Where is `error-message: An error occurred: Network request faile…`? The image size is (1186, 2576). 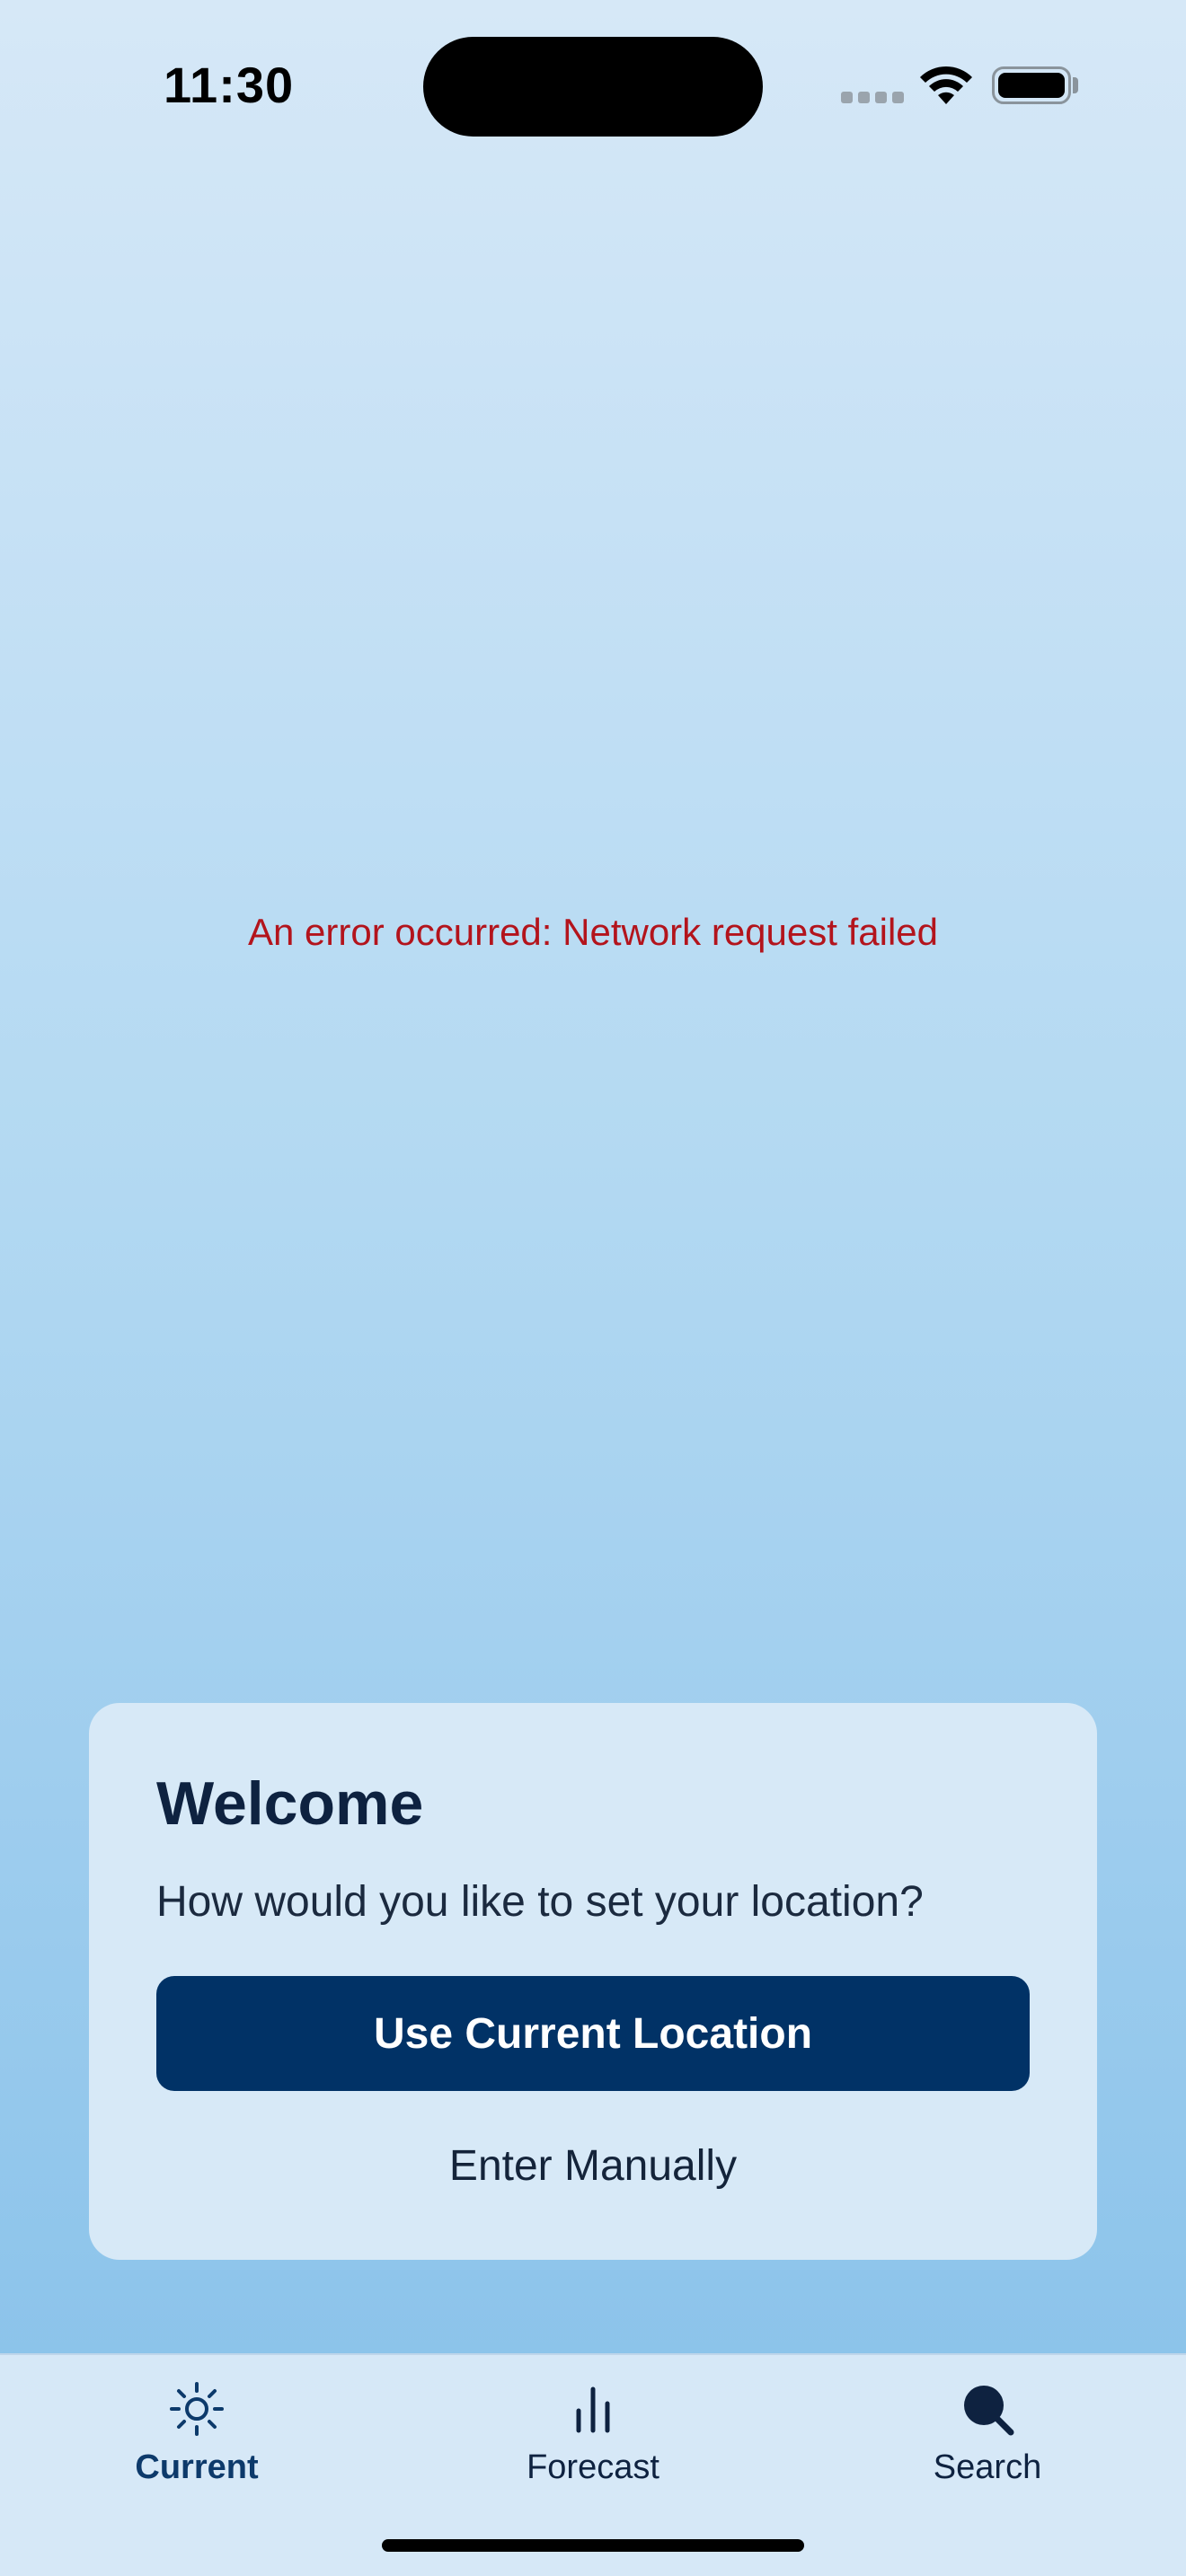
error-message: An error occurred: Network request faile… is located at coordinates (593, 932).